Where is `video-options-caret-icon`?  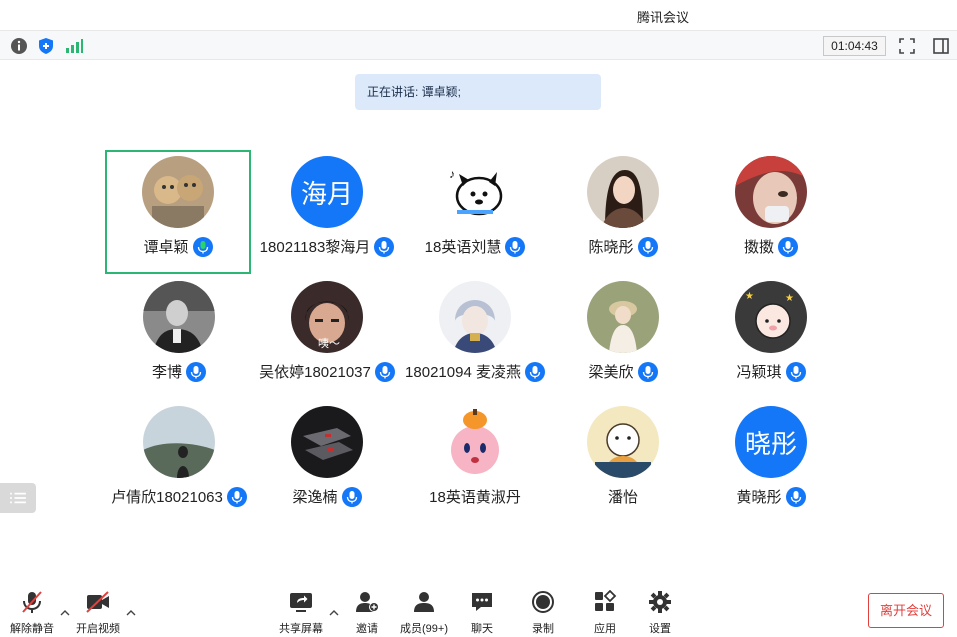
video-options-caret-icon is located at coordinates (131, 610).